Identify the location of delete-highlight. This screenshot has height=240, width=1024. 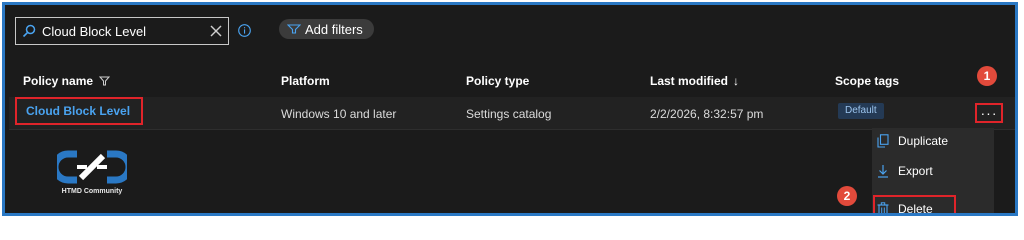
(914, 204).